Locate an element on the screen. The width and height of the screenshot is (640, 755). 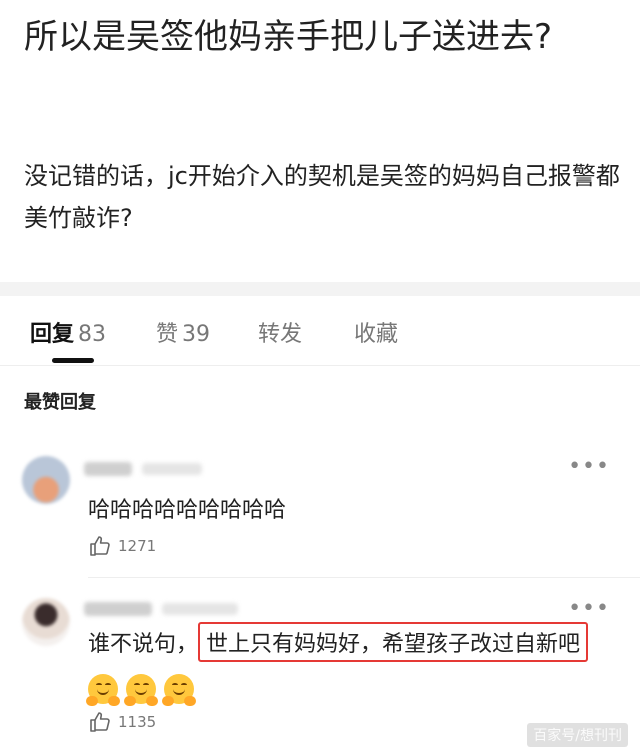
tab-bar: 回复 83 赞 39 转发 收藏 is located at coordinates (320, 331).